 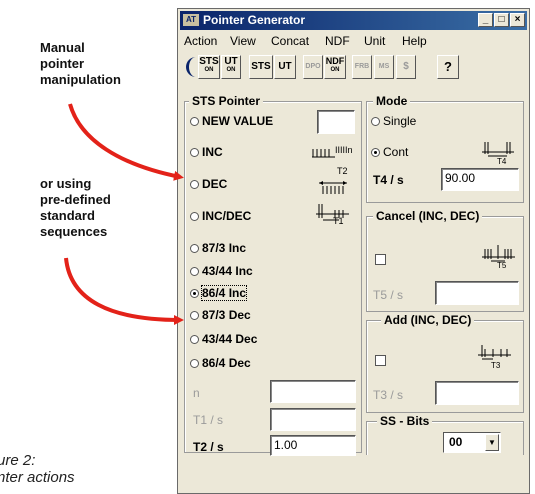 I want to click on annotation-line: standard, so click(x=67, y=215).